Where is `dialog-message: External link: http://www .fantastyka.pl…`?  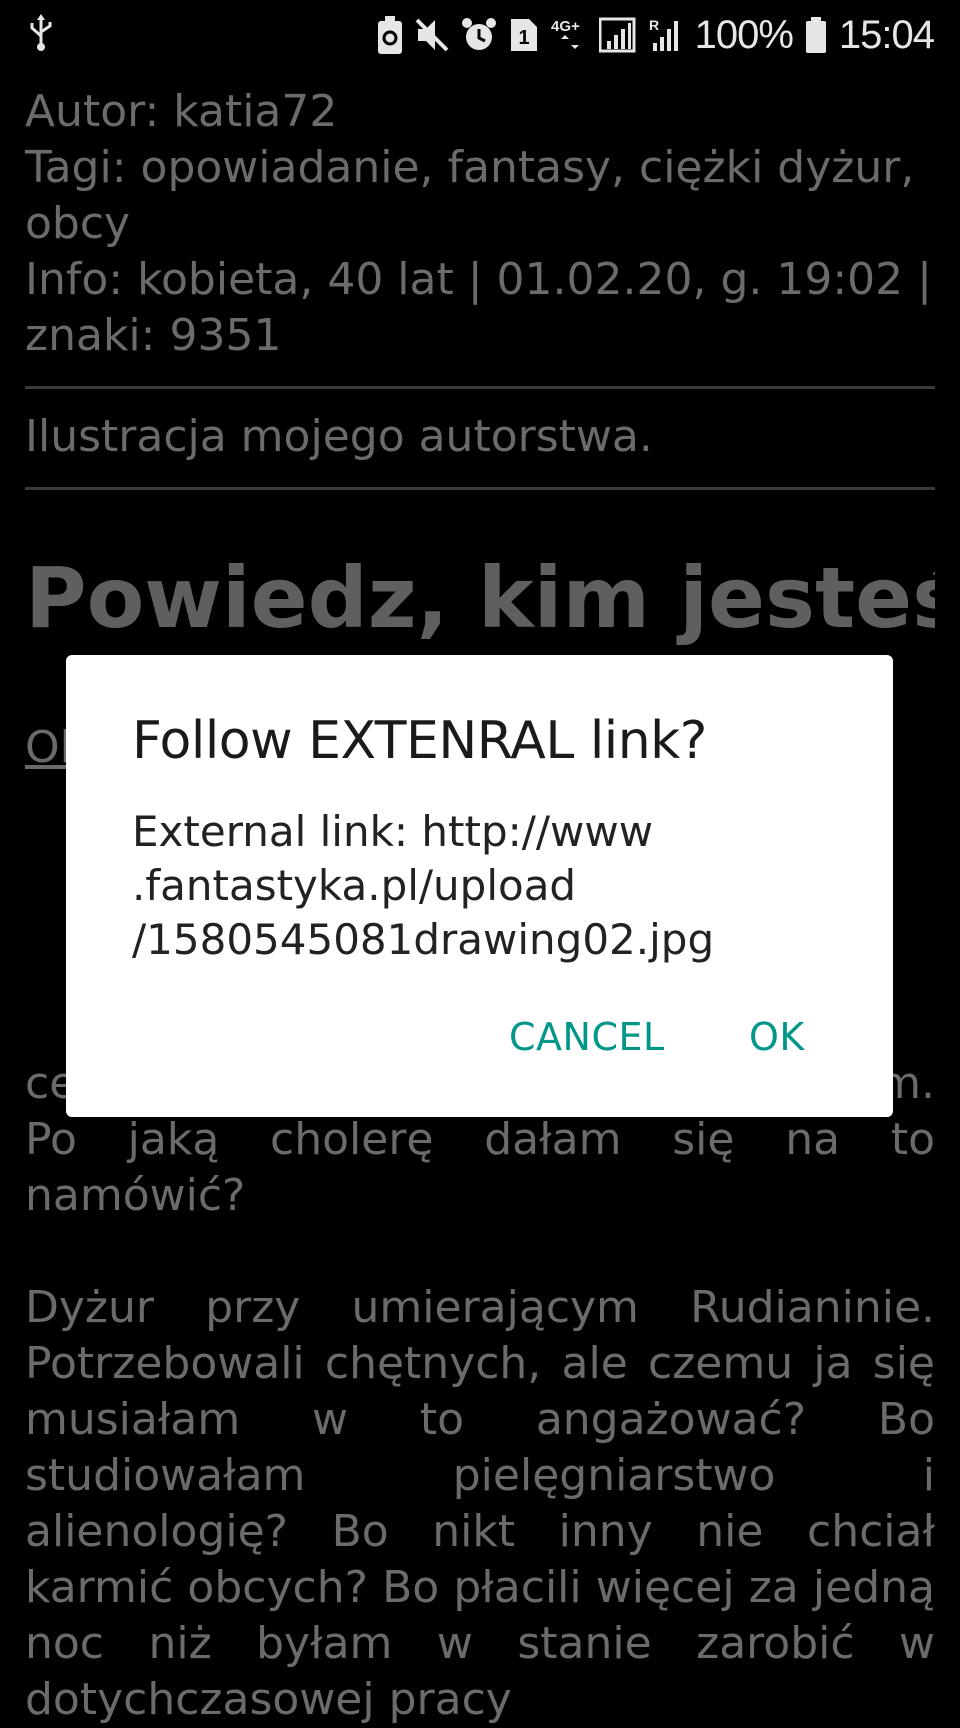 dialog-message: External link: http://www .fantastyka.pl… is located at coordinates (452, 886).